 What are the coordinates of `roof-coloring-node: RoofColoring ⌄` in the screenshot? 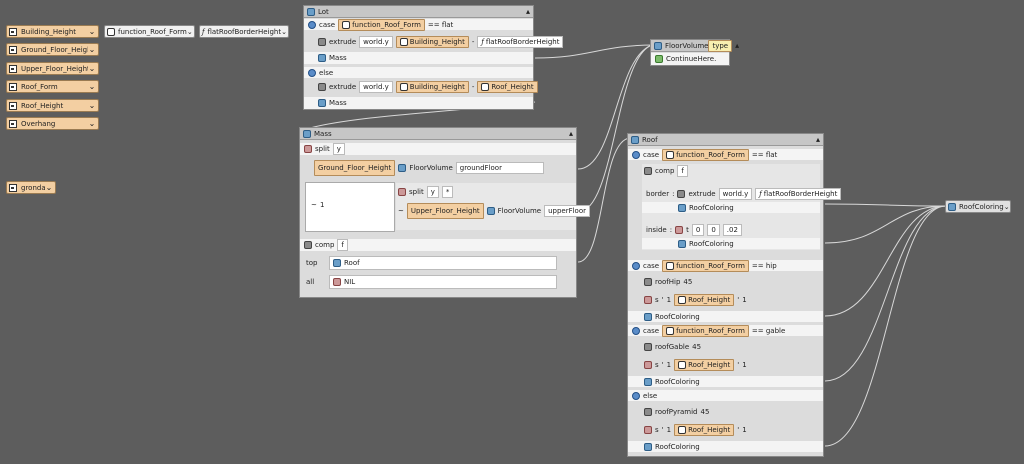 It's located at (978, 206).